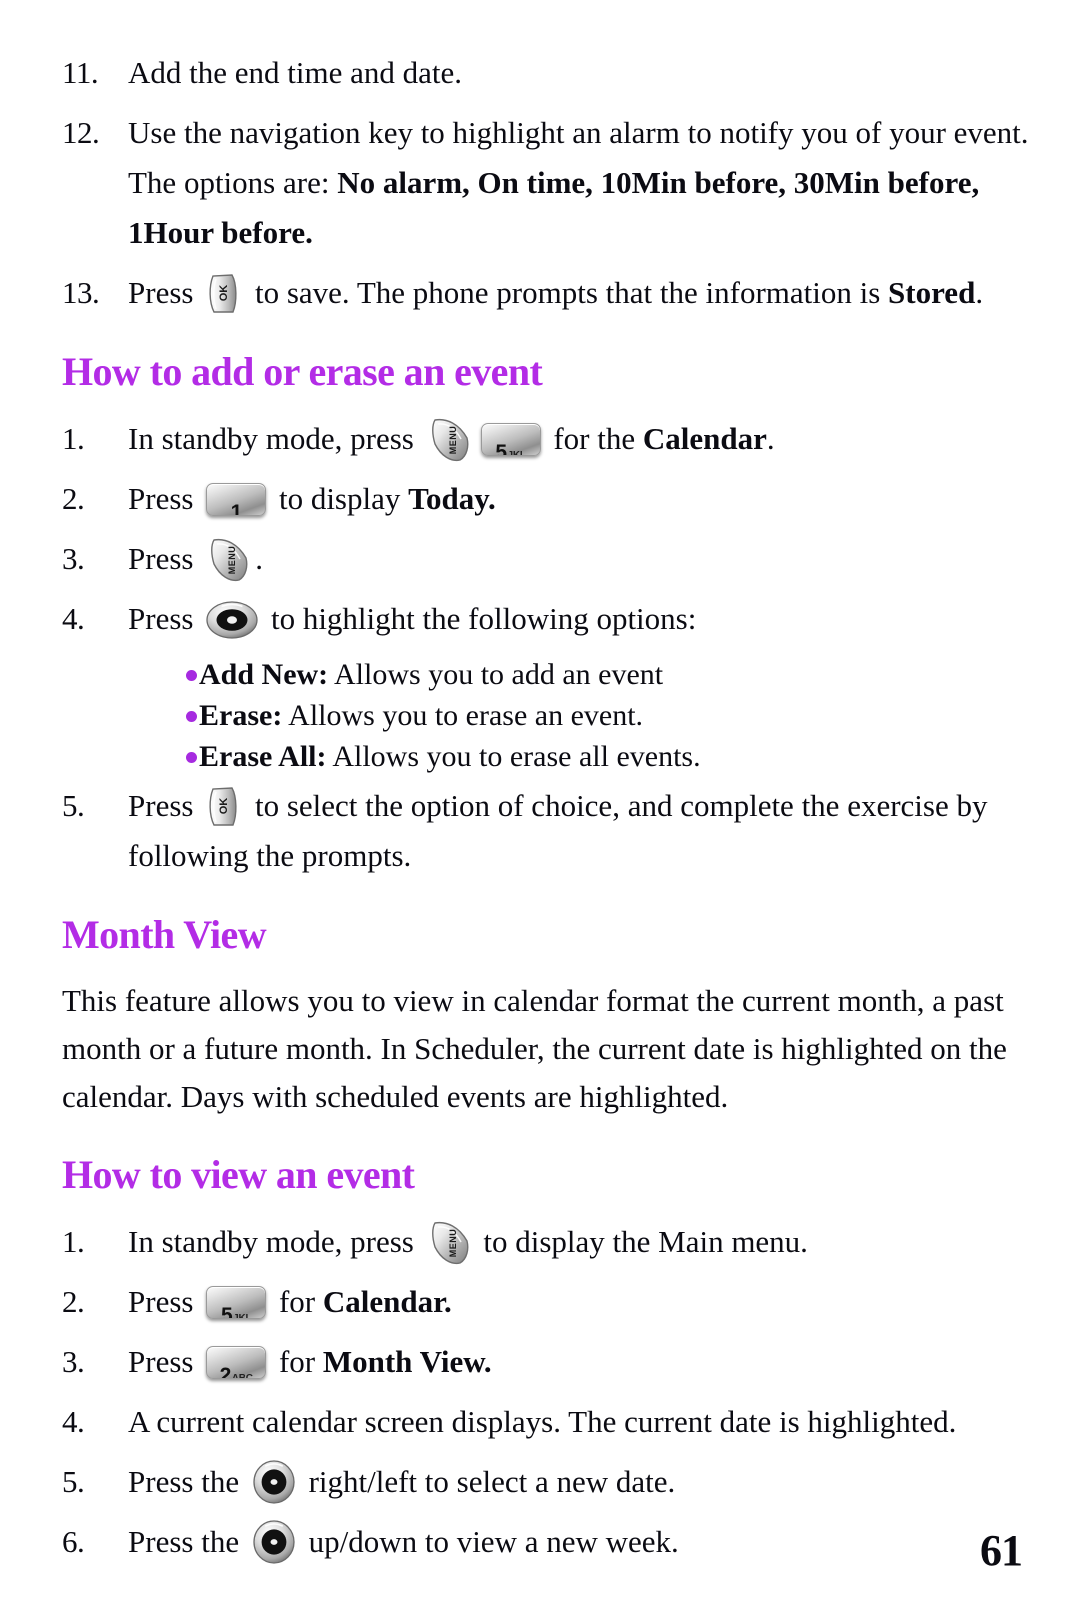 The height and width of the screenshot is (1622, 1080). Describe the element at coordinates (641, 1241) in the screenshot. I see `body-text: to display the Main menu.` at that location.